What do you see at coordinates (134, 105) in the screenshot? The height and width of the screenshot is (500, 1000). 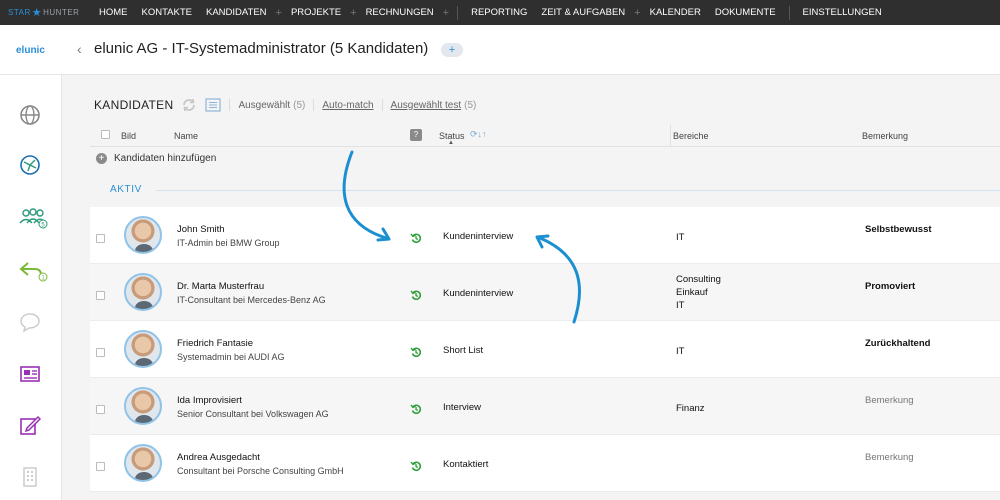 I see `section-title: KANDIDATEN` at bounding box center [134, 105].